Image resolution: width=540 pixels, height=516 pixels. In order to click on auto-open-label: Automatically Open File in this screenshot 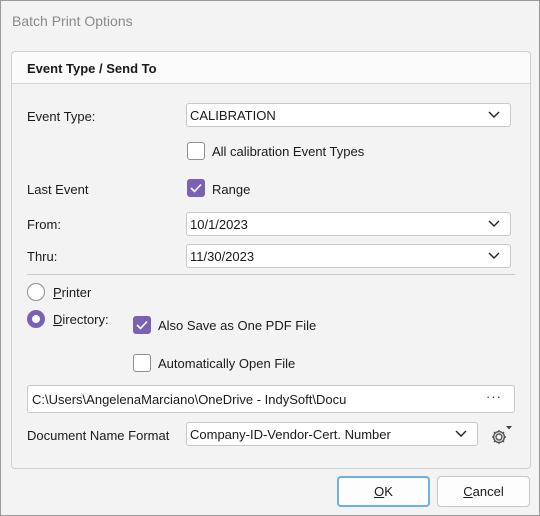, I will do `click(227, 363)`.